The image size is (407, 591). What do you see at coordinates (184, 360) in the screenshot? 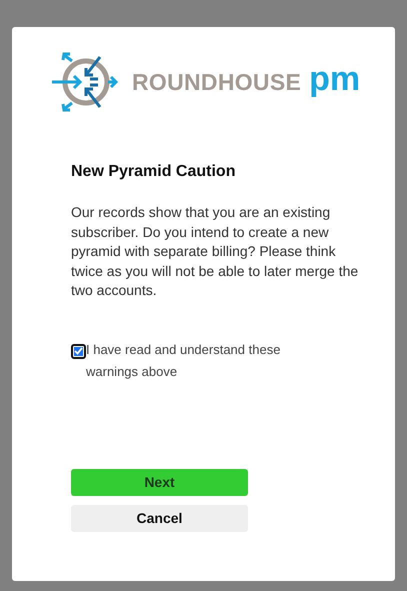
I see `confirm-label: I have read and understand these warnings above` at bounding box center [184, 360].